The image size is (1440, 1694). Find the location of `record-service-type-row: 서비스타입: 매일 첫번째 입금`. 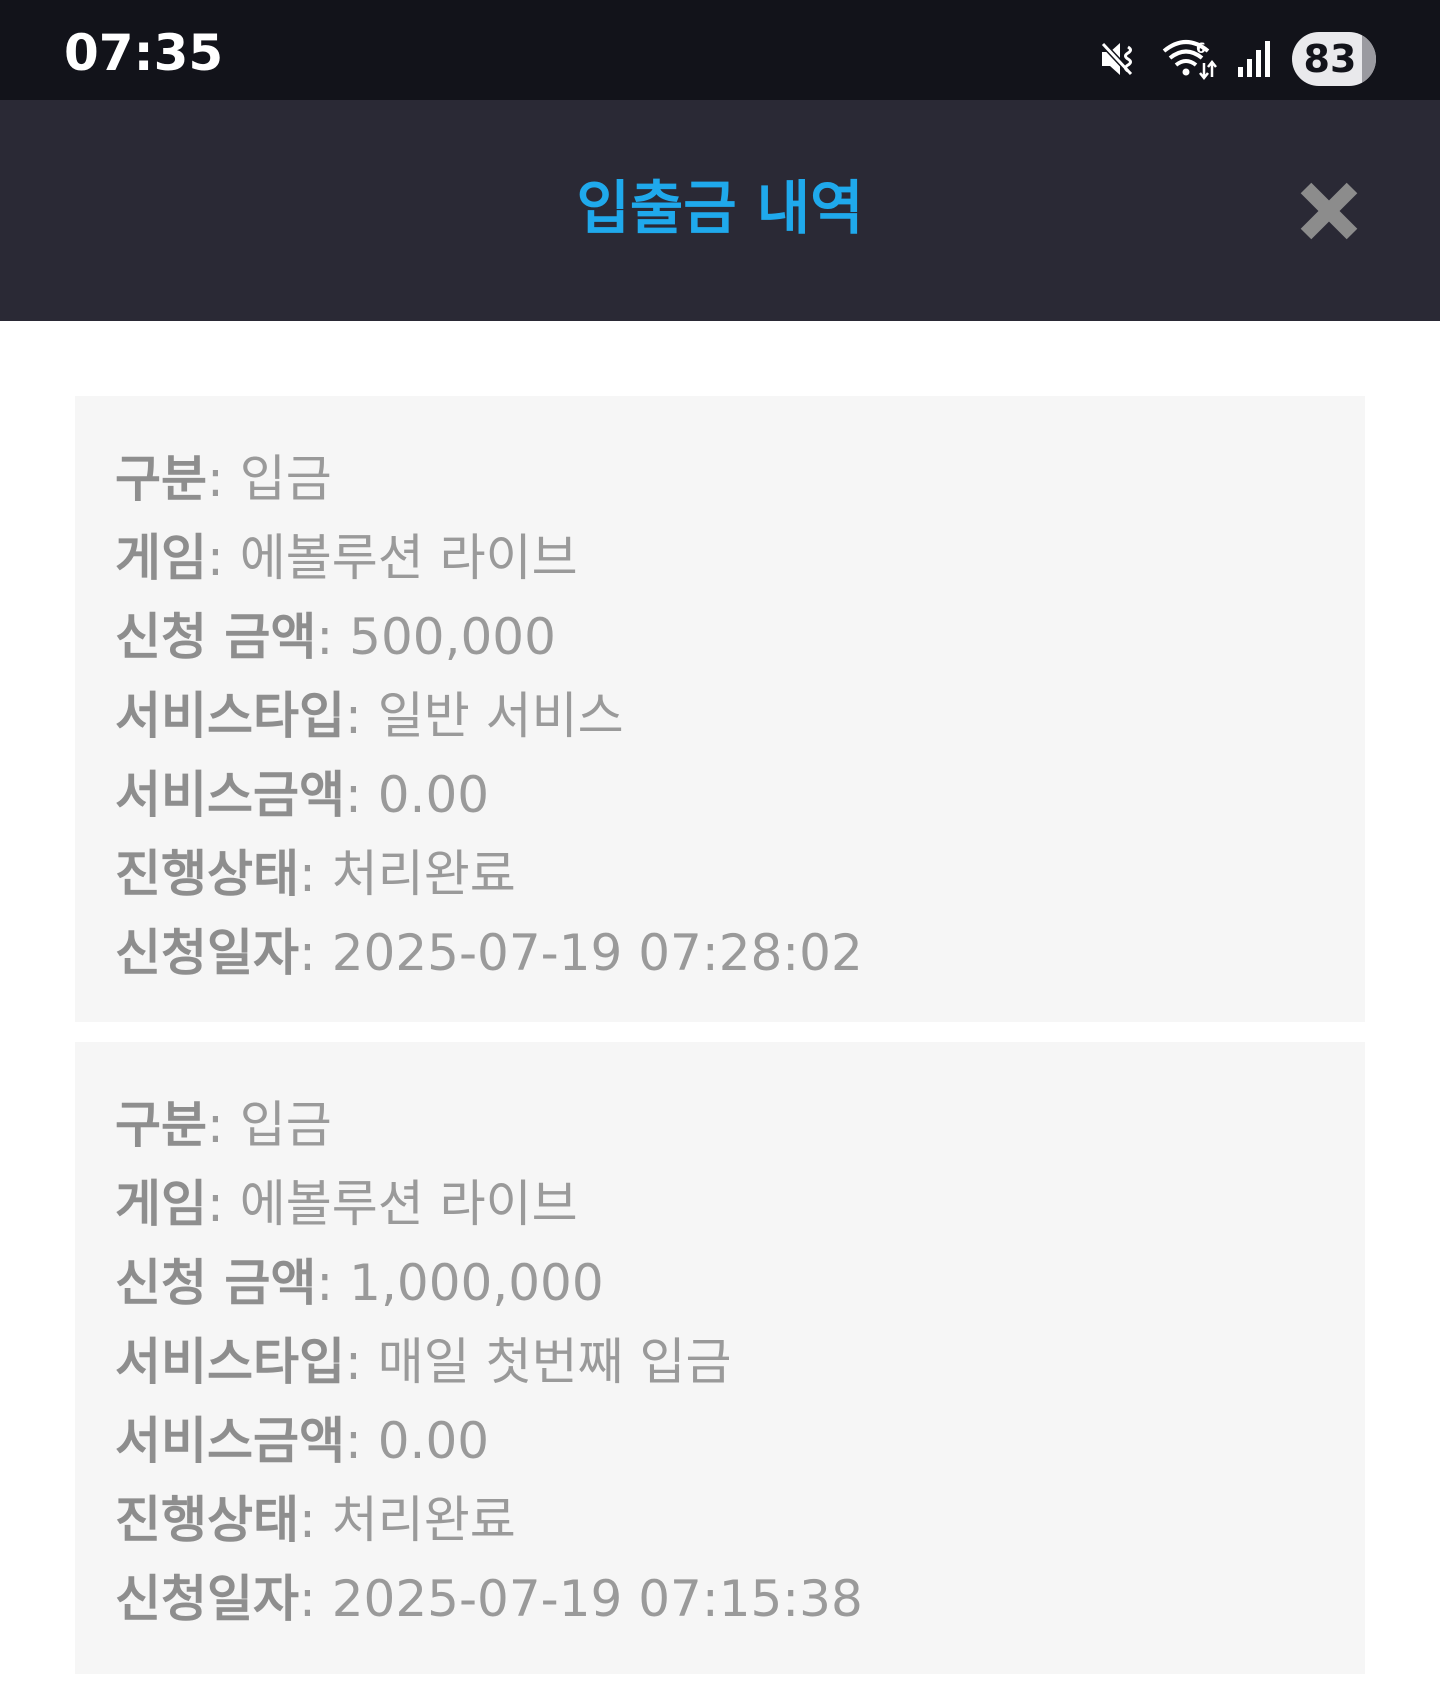

record-service-type-row: 서비스타입: 매일 첫번째 입금 is located at coordinates (423, 1362).